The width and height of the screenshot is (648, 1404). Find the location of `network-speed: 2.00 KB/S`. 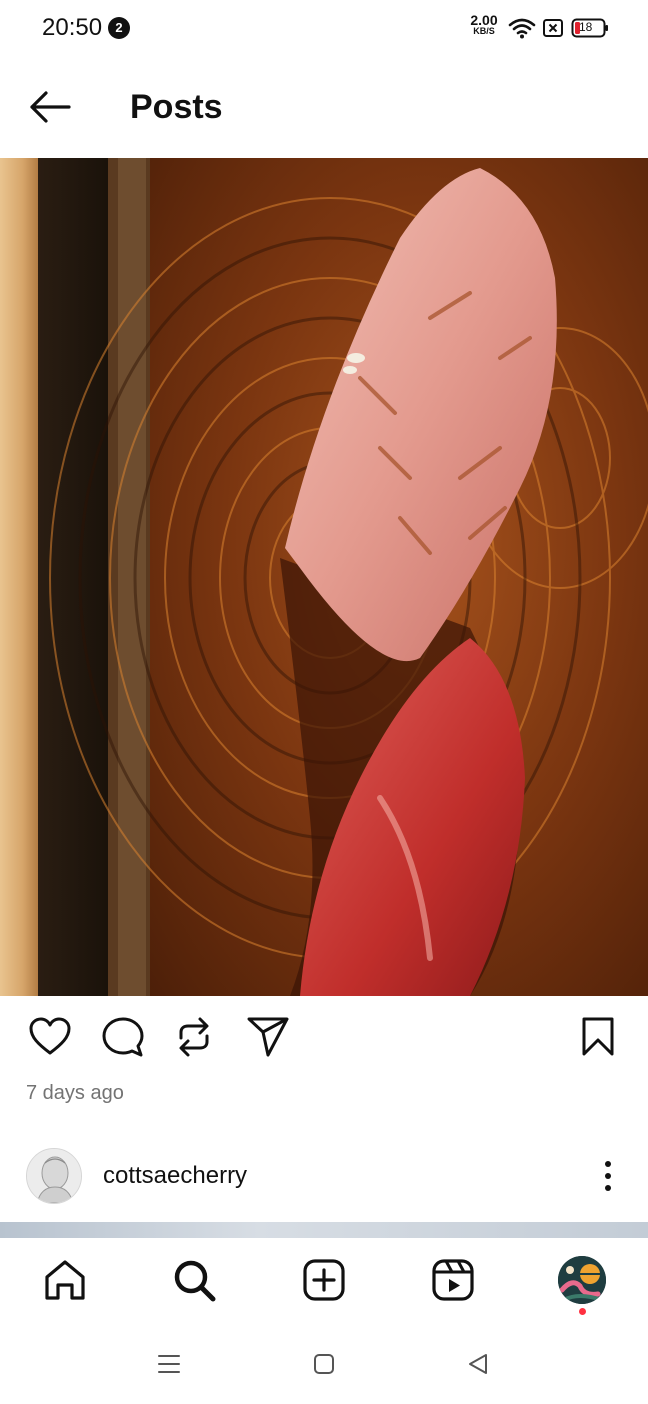

network-speed: 2.00 KB/S is located at coordinates (484, 24).